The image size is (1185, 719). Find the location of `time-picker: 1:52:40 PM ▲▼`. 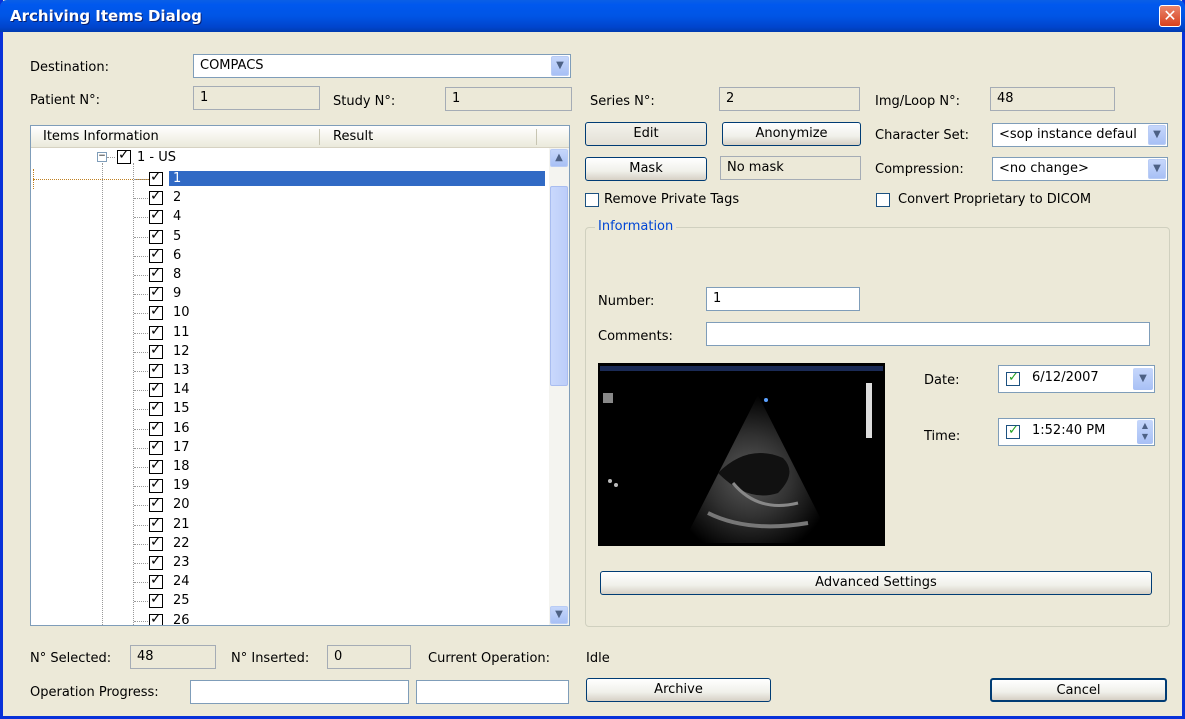

time-picker: 1:52:40 PM ▲▼ is located at coordinates (1076, 432).